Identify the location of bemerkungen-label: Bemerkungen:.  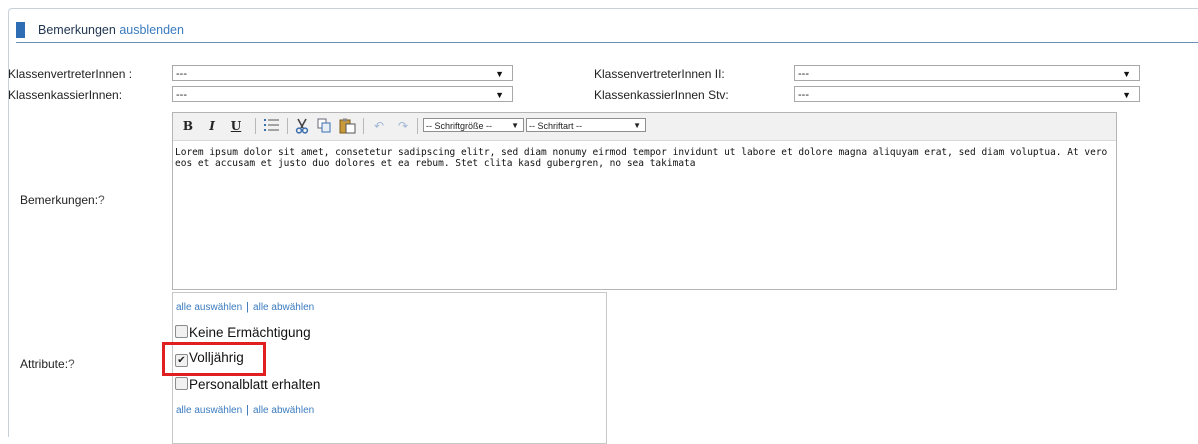
(59, 200).